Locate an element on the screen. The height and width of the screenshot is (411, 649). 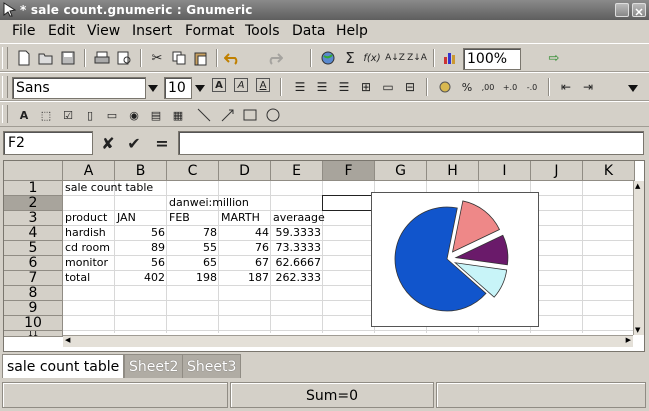
thousands-separator-icon: ,00 is located at coordinates (488, 87).